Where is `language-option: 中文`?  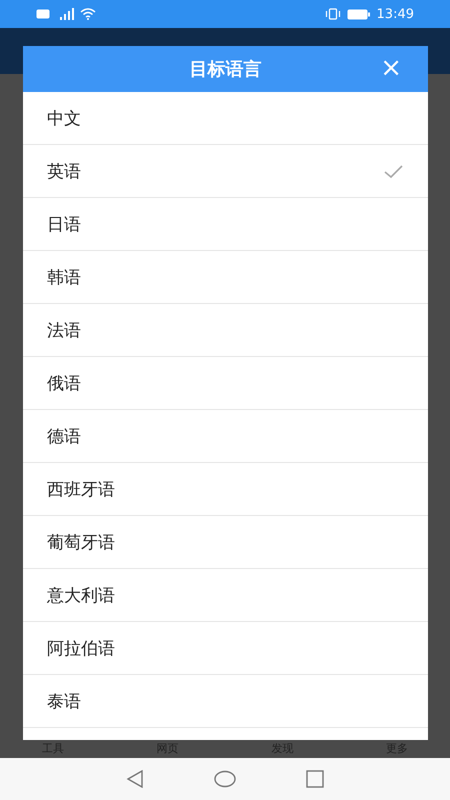 language-option: 中文 is located at coordinates (225, 118).